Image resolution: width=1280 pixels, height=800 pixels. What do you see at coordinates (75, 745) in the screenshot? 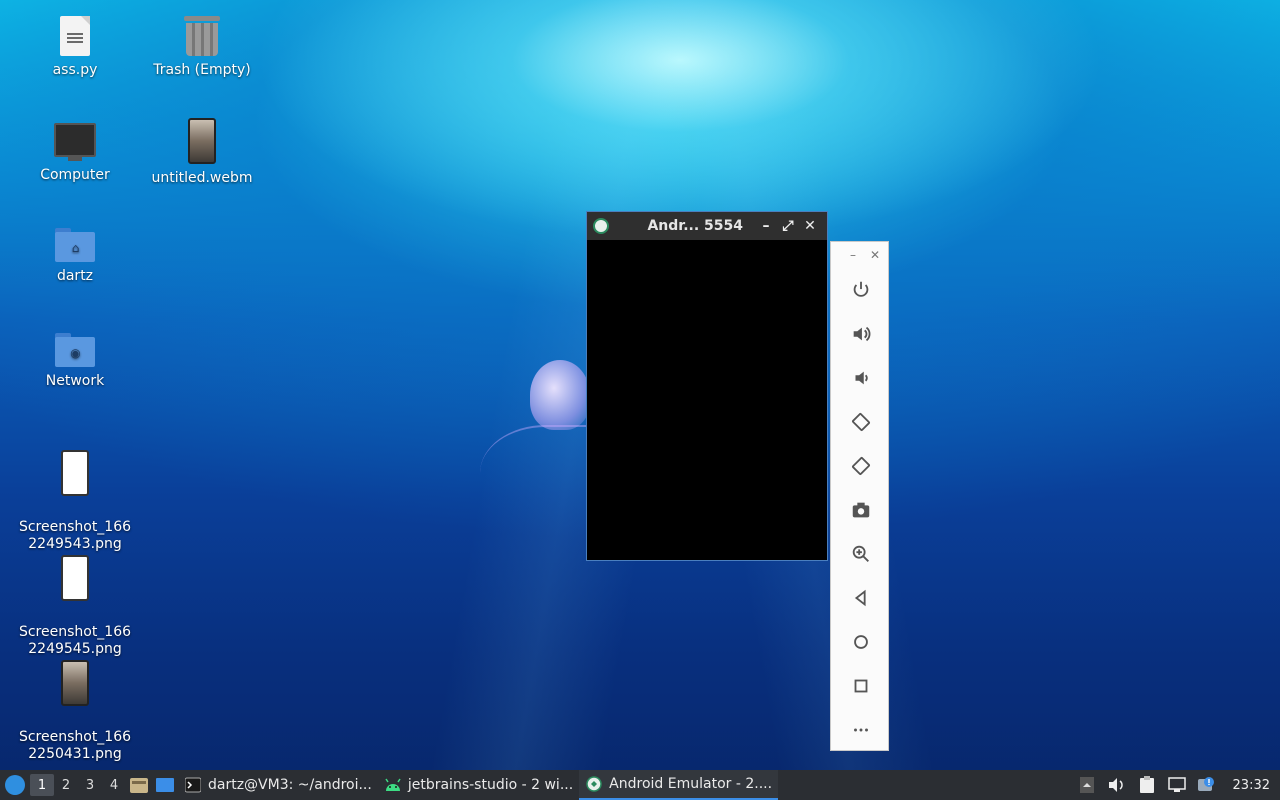
I see `desktop-icon-label: Screenshot_166 2250431.png` at bounding box center [75, 745].